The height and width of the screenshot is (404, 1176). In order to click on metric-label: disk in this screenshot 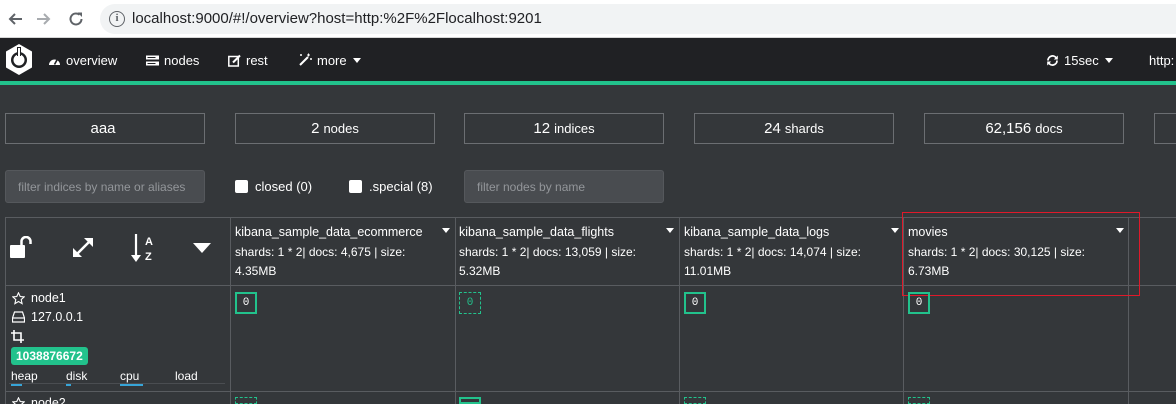, I will do `click(77, 376)`.